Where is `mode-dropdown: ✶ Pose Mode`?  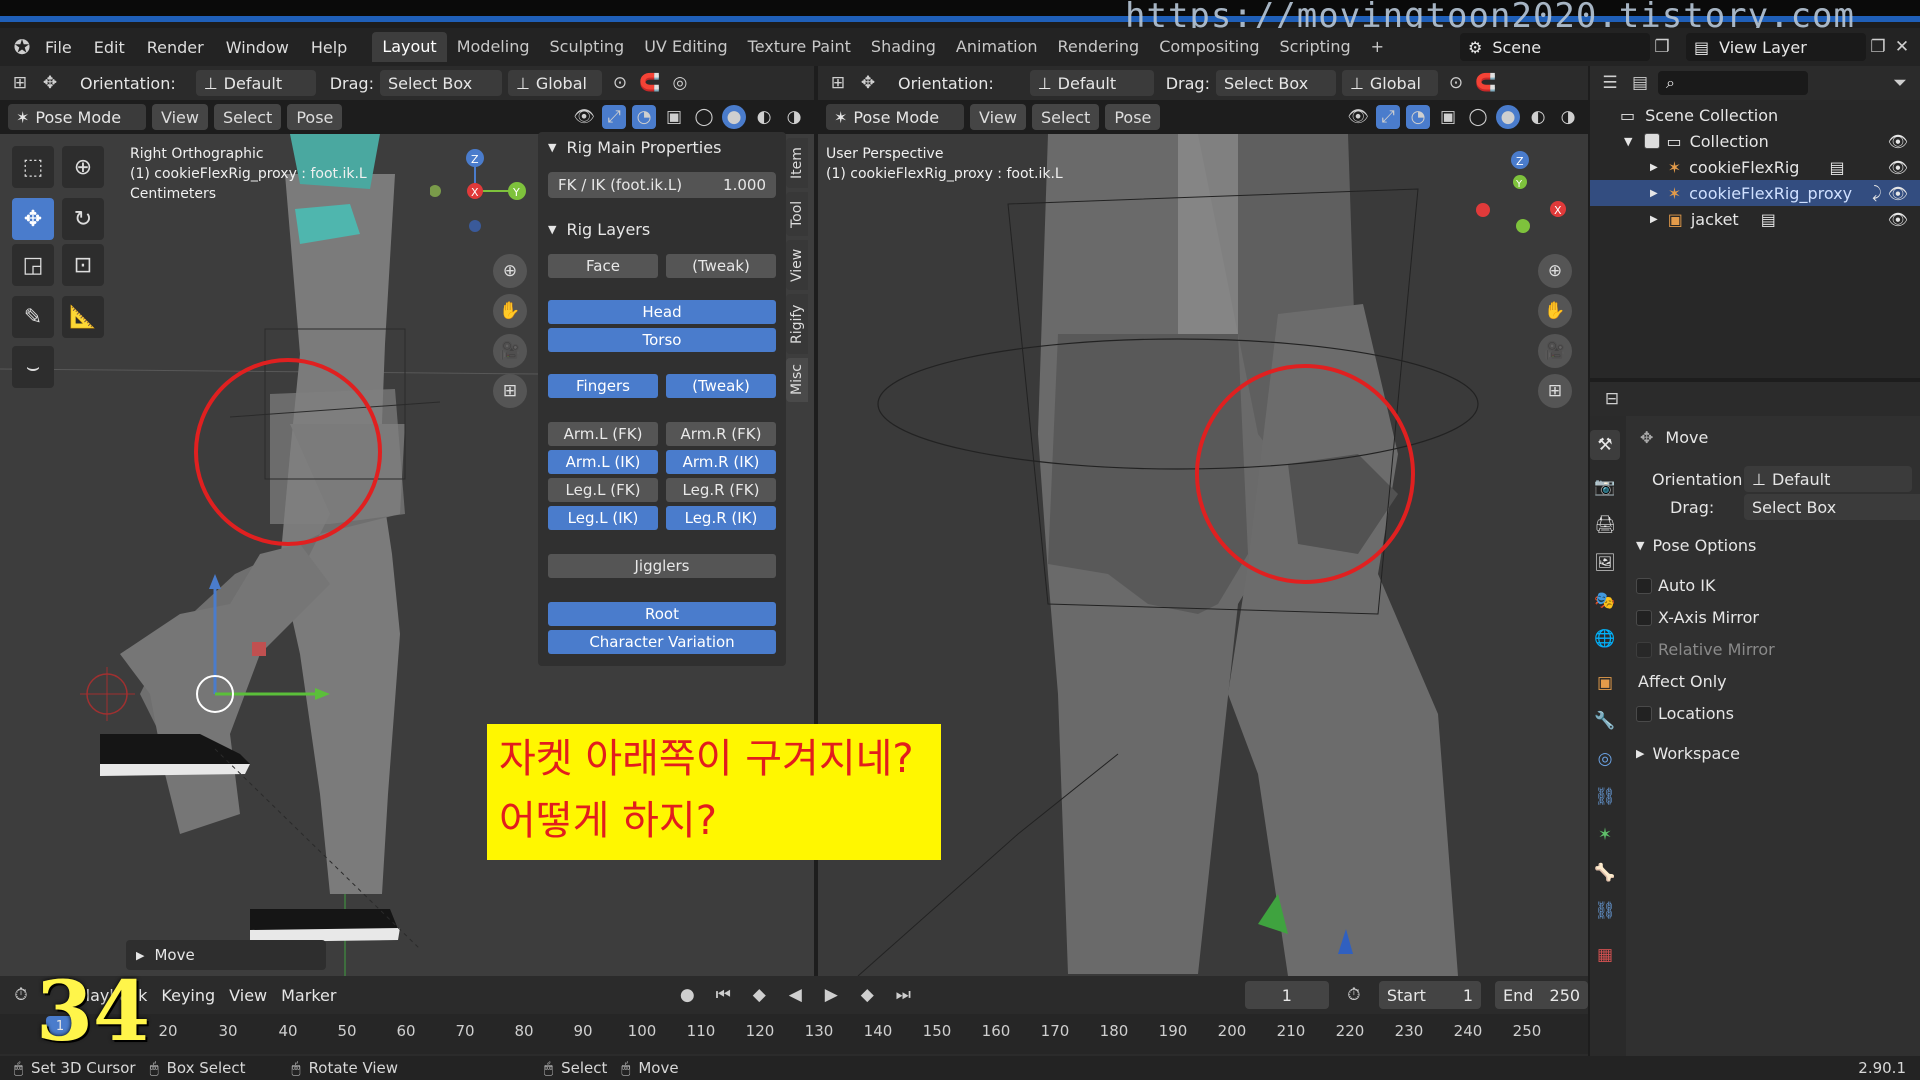
mode-dropdown: ✶ Pose Mode is located at coordinates (77, 117).